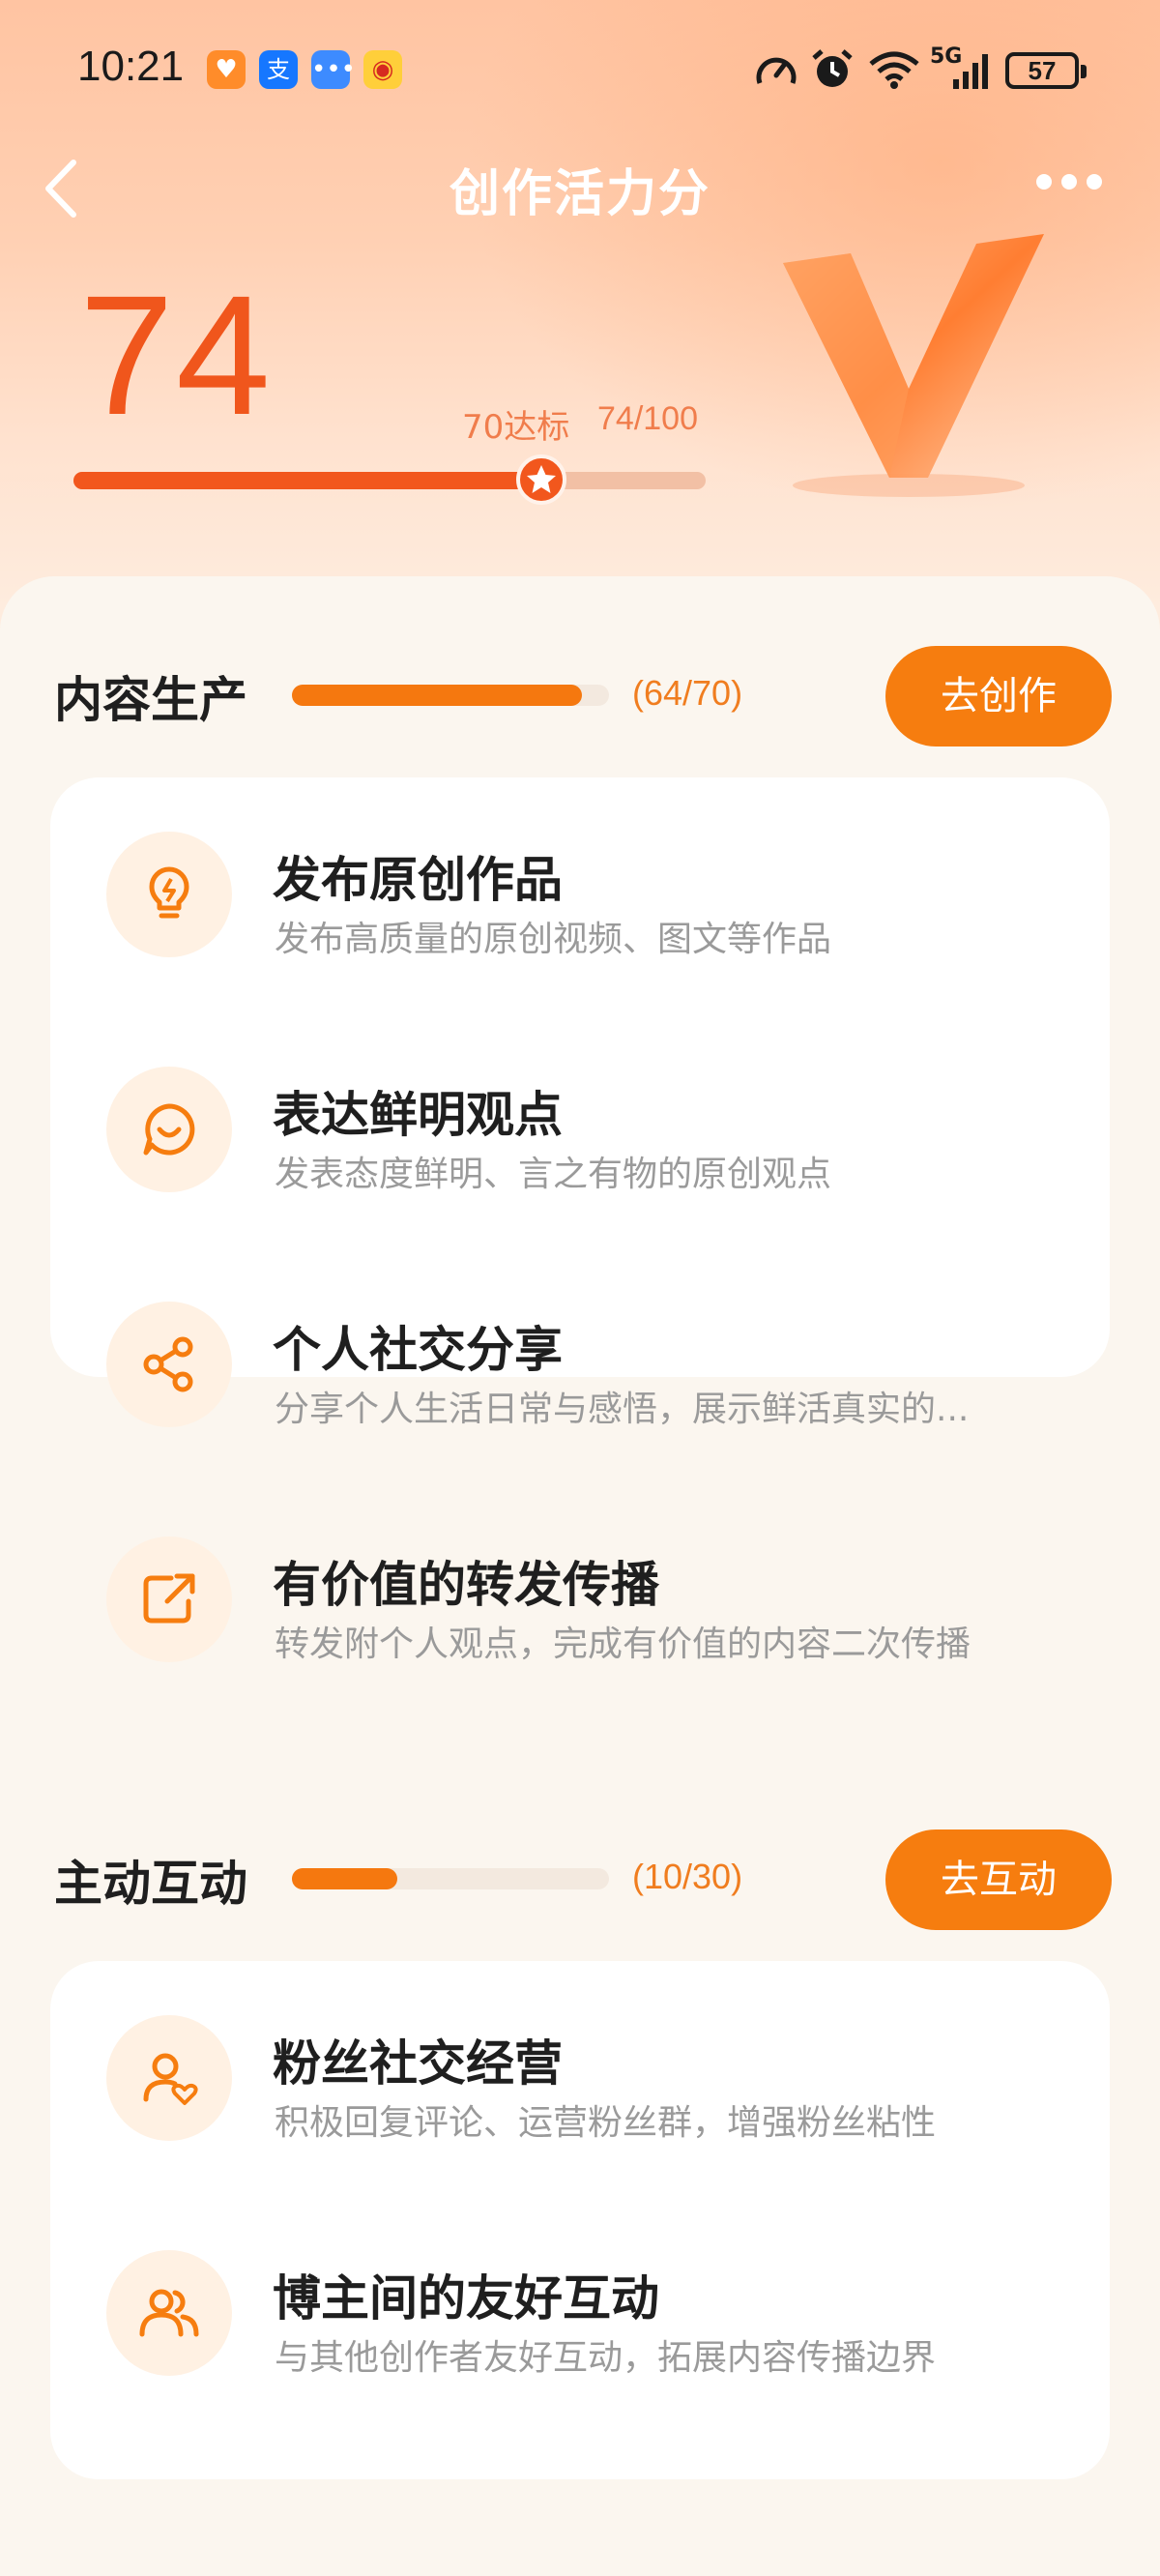  I want to click on more-menu-button, so click(1075, 185).